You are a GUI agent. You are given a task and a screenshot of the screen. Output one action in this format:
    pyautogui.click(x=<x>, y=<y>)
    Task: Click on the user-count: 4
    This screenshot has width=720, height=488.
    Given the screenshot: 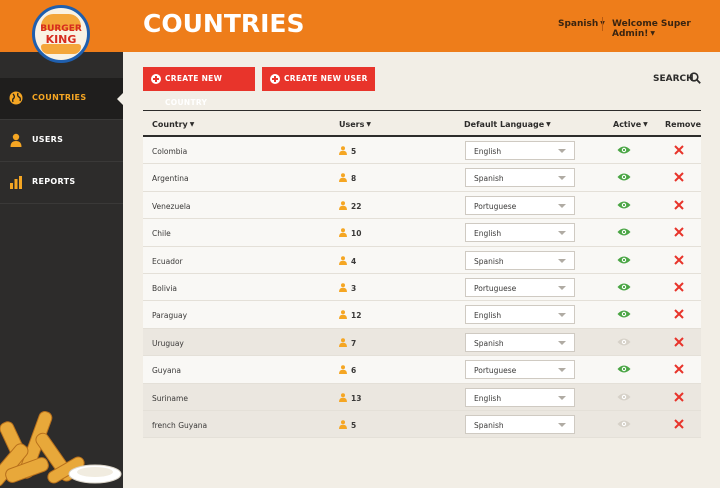 What is the action you would take?
    pyautogui.click(x=354, y=261)
    